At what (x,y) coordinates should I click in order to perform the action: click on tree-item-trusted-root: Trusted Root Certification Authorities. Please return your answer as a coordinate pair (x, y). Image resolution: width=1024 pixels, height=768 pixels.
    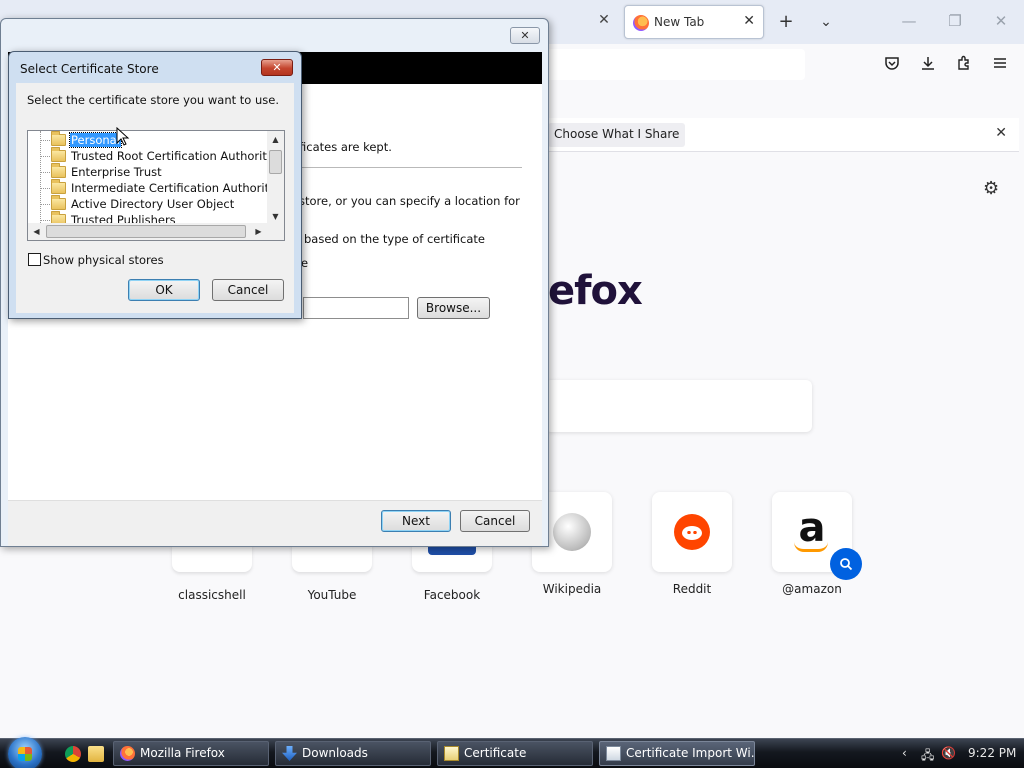
    Looking at the image, I should click on (155, 155).